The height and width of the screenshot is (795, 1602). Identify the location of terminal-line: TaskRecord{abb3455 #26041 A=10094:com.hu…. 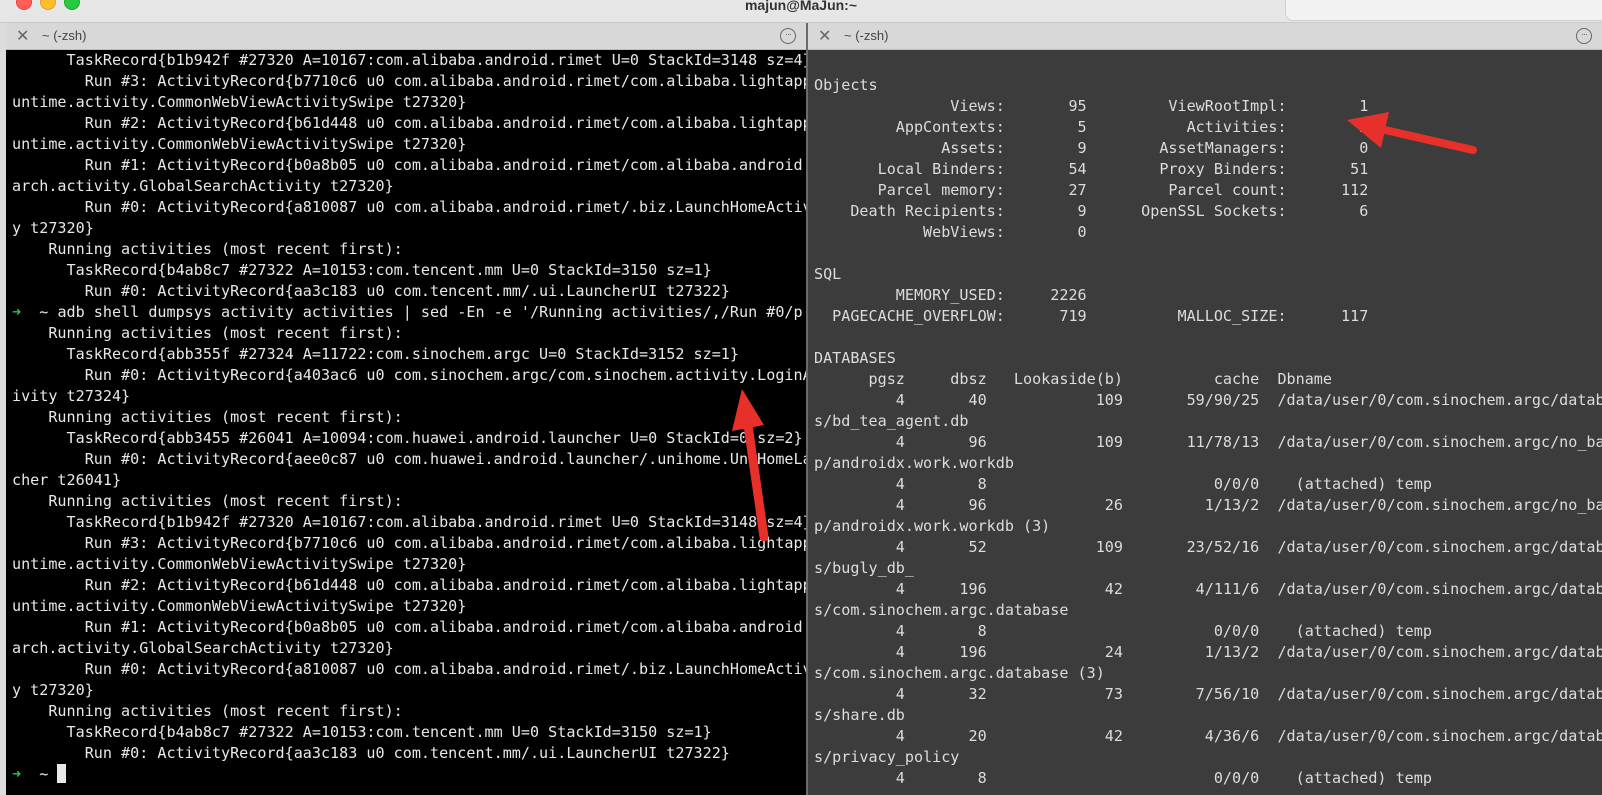
(407, 438).